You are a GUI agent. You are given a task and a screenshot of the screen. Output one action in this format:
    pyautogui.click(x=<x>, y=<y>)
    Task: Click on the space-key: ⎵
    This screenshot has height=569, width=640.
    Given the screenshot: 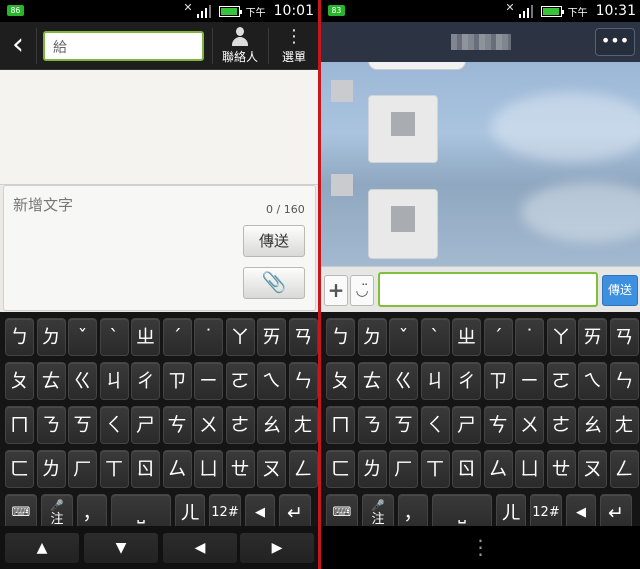 What is the action you would take?
    pyautogui.click(x=462, y=510)
    